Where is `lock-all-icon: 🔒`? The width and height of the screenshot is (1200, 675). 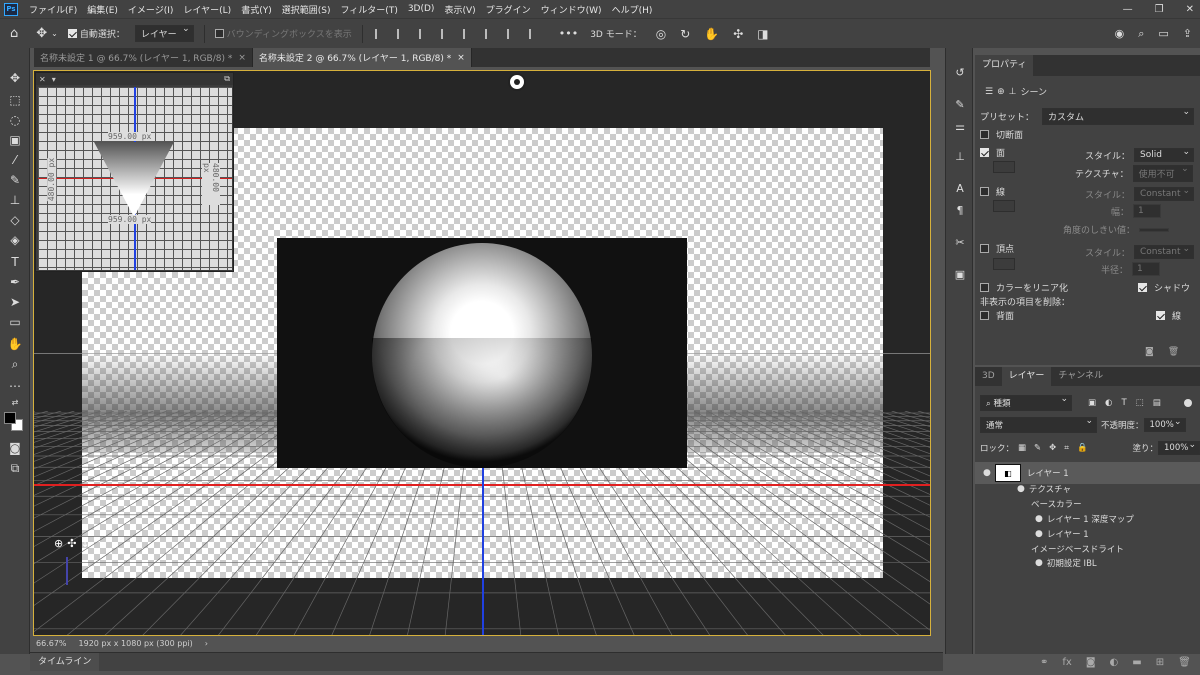 lock-all-icon: 🔒 is located at coordinates (1082, 448).